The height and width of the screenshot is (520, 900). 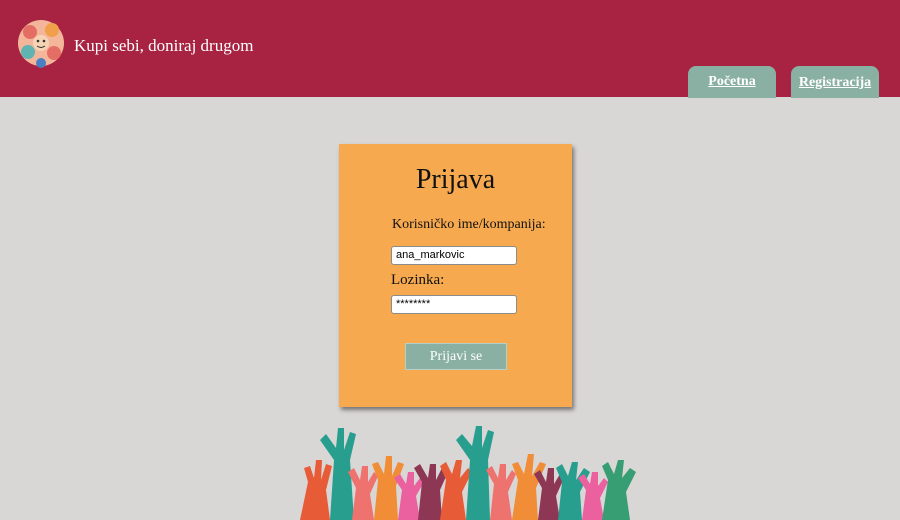 I want to click on nav-home-link: Početna, so click(x=732, y=82).